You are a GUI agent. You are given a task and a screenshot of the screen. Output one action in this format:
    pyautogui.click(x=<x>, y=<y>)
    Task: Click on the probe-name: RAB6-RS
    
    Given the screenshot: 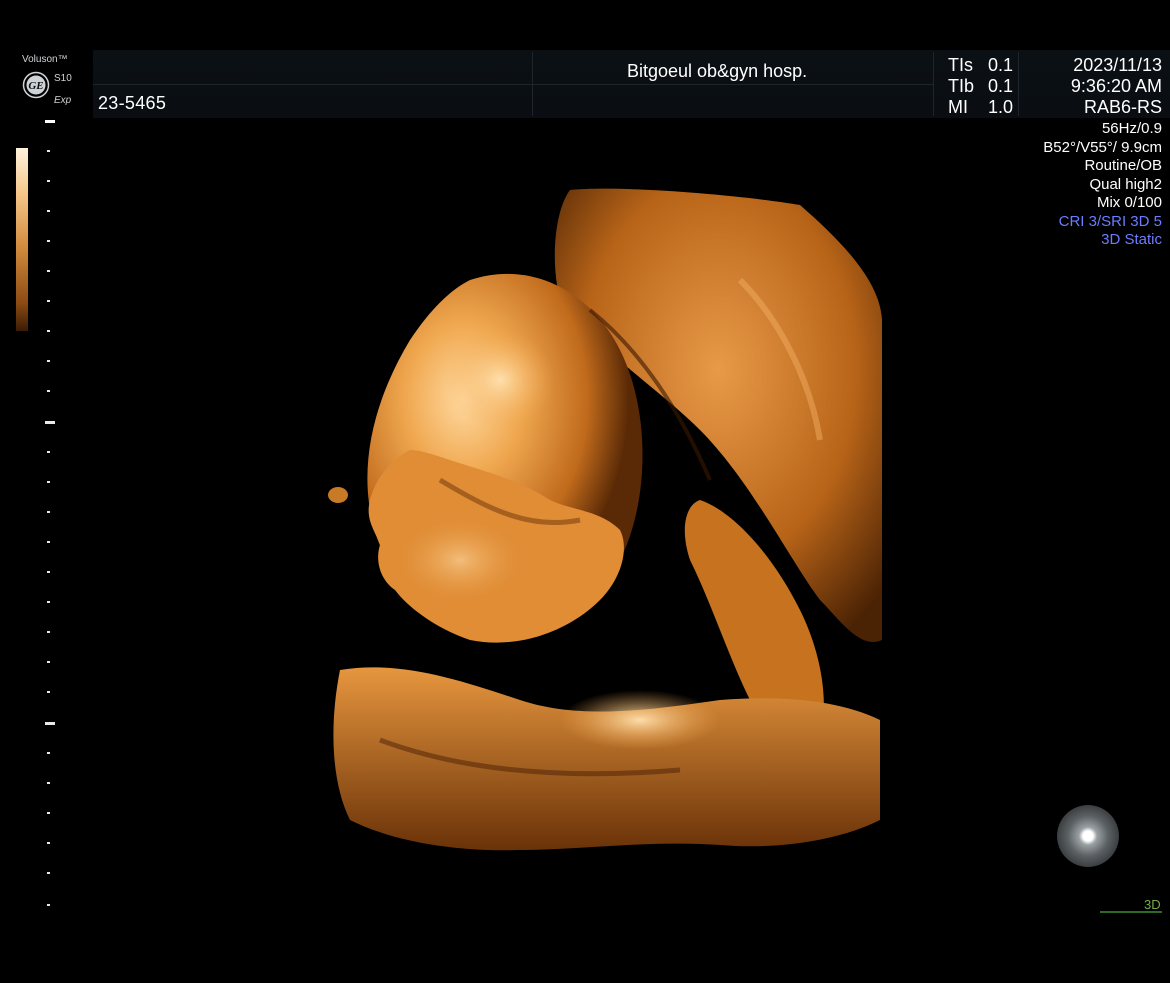 What is the action you would take?
    pyautogui.click(x=1122, y=107)
    